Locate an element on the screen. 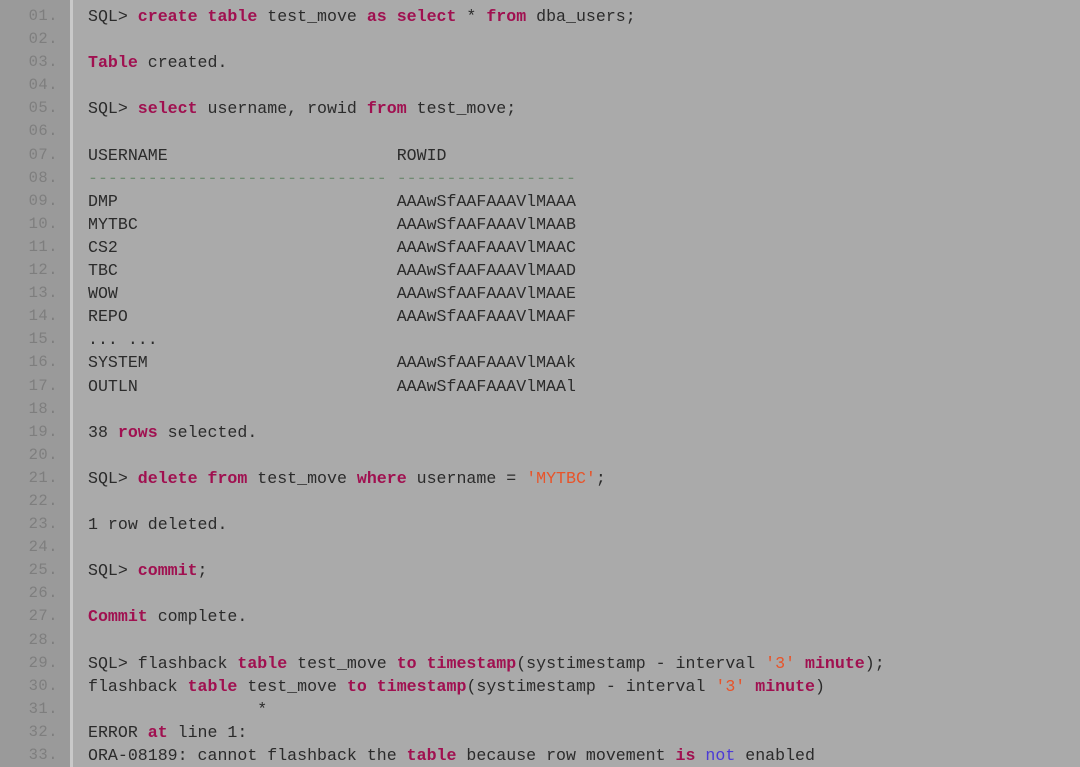 The image size is (1080, 767). code-line: TBC AAAwSfAAFAAAVlMAAD is located at coordinates (584, 270).